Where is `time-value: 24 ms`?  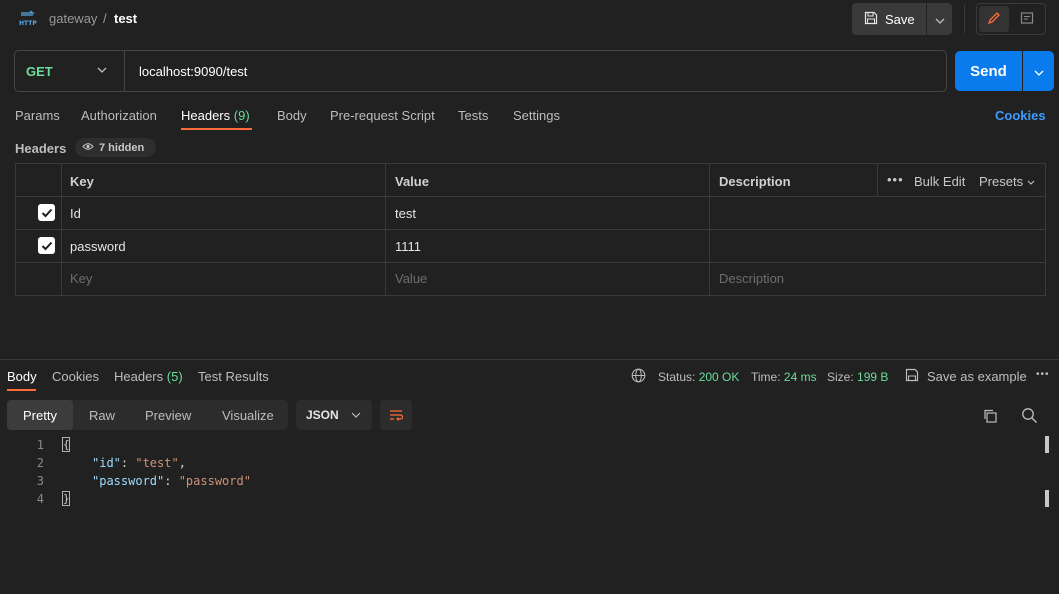 time-value: 24 ms is located at coordinates (800, 377).